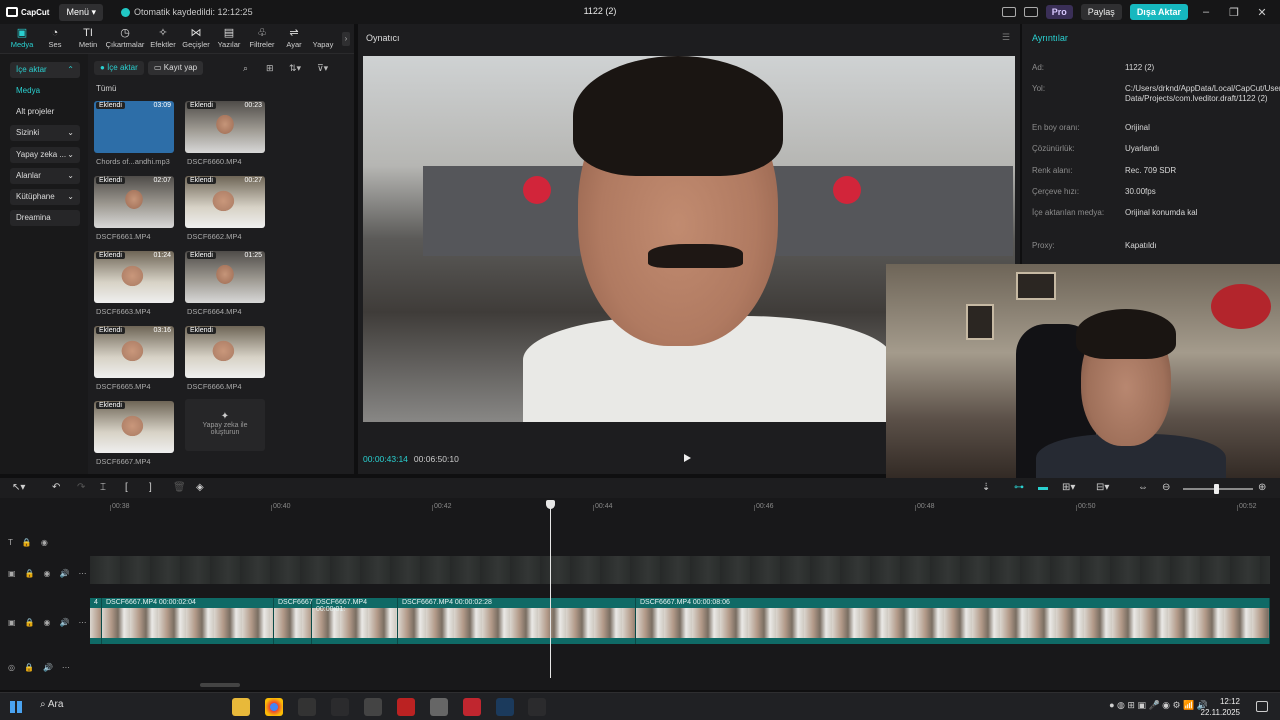 The width and height of the screenshot is (1280, 720). What do you see at coordinates (81, 487) in the screenshot?
I see `redo-icon: ↷` at bounding box center [81, 487].